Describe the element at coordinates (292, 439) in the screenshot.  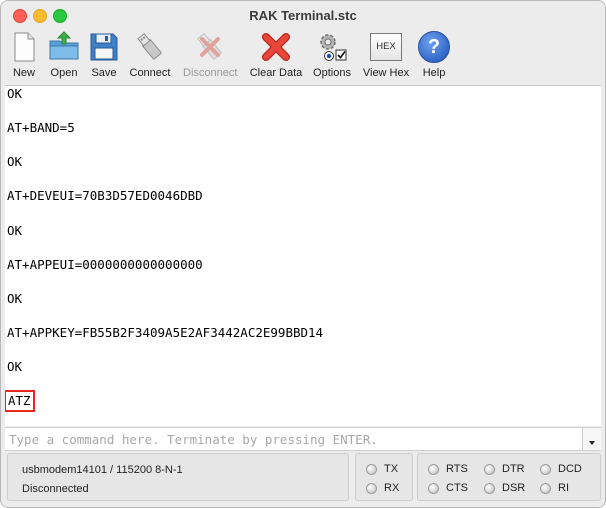
I see `command-input` at that location.